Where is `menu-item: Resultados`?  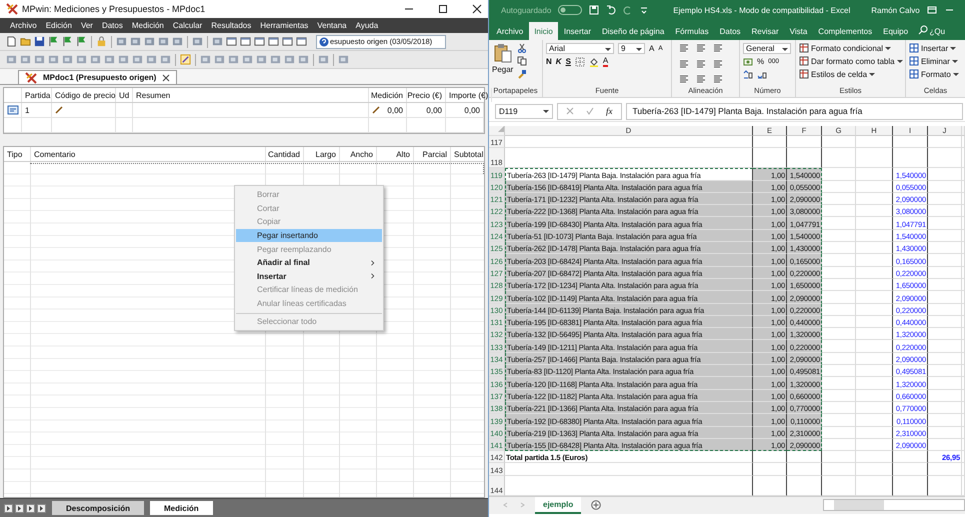
menu-item: Resultados is located at coordinates (231, 25).